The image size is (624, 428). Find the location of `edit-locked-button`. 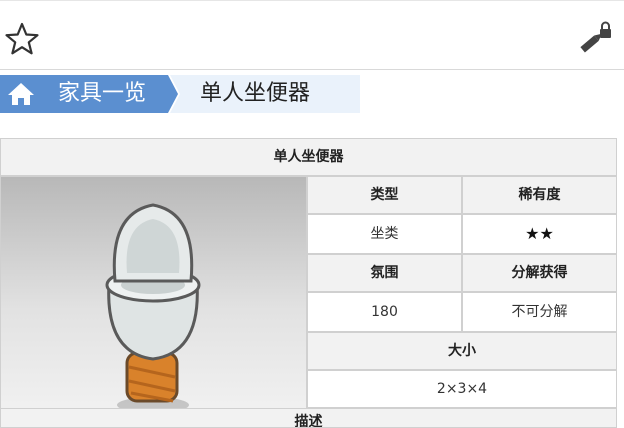

edit-locked-button is located at coordinates (595, 38).